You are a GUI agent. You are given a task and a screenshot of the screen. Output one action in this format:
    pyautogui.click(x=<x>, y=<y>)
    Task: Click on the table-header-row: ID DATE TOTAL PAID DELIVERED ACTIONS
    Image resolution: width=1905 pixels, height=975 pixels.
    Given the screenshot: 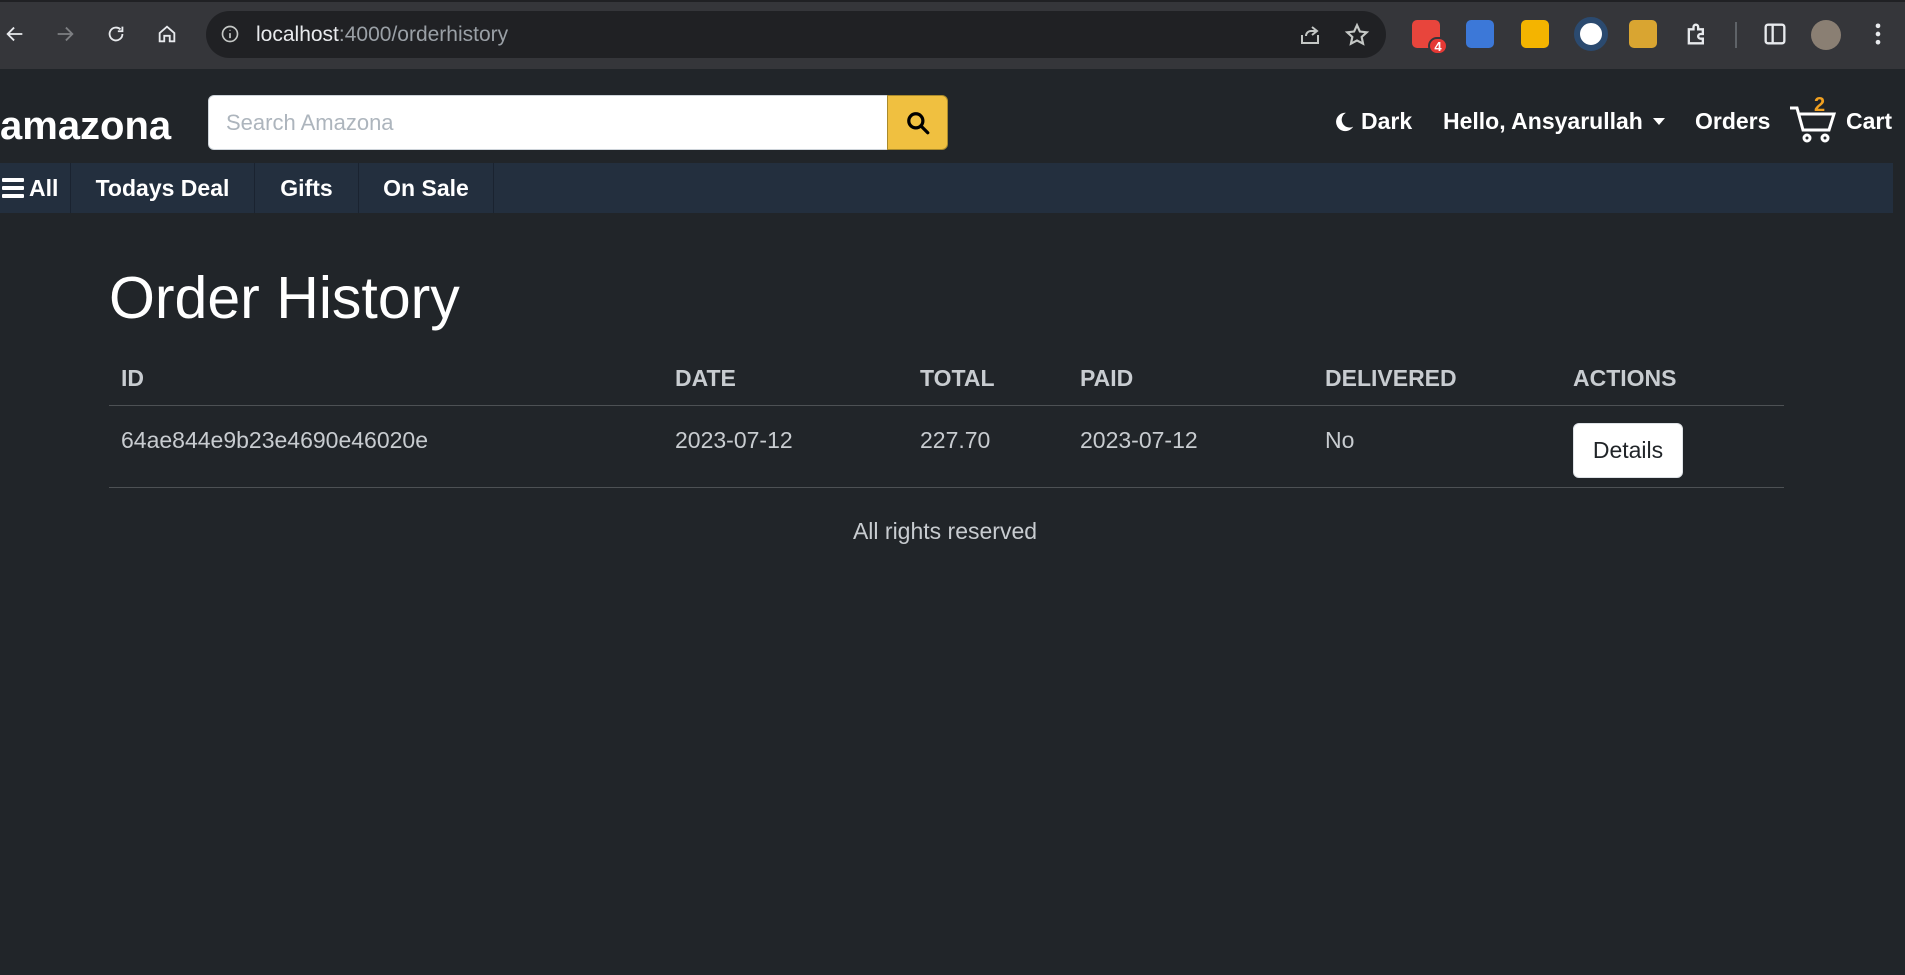 What is the action you would take?
    pyautogui.click(x=946, y=379)
    